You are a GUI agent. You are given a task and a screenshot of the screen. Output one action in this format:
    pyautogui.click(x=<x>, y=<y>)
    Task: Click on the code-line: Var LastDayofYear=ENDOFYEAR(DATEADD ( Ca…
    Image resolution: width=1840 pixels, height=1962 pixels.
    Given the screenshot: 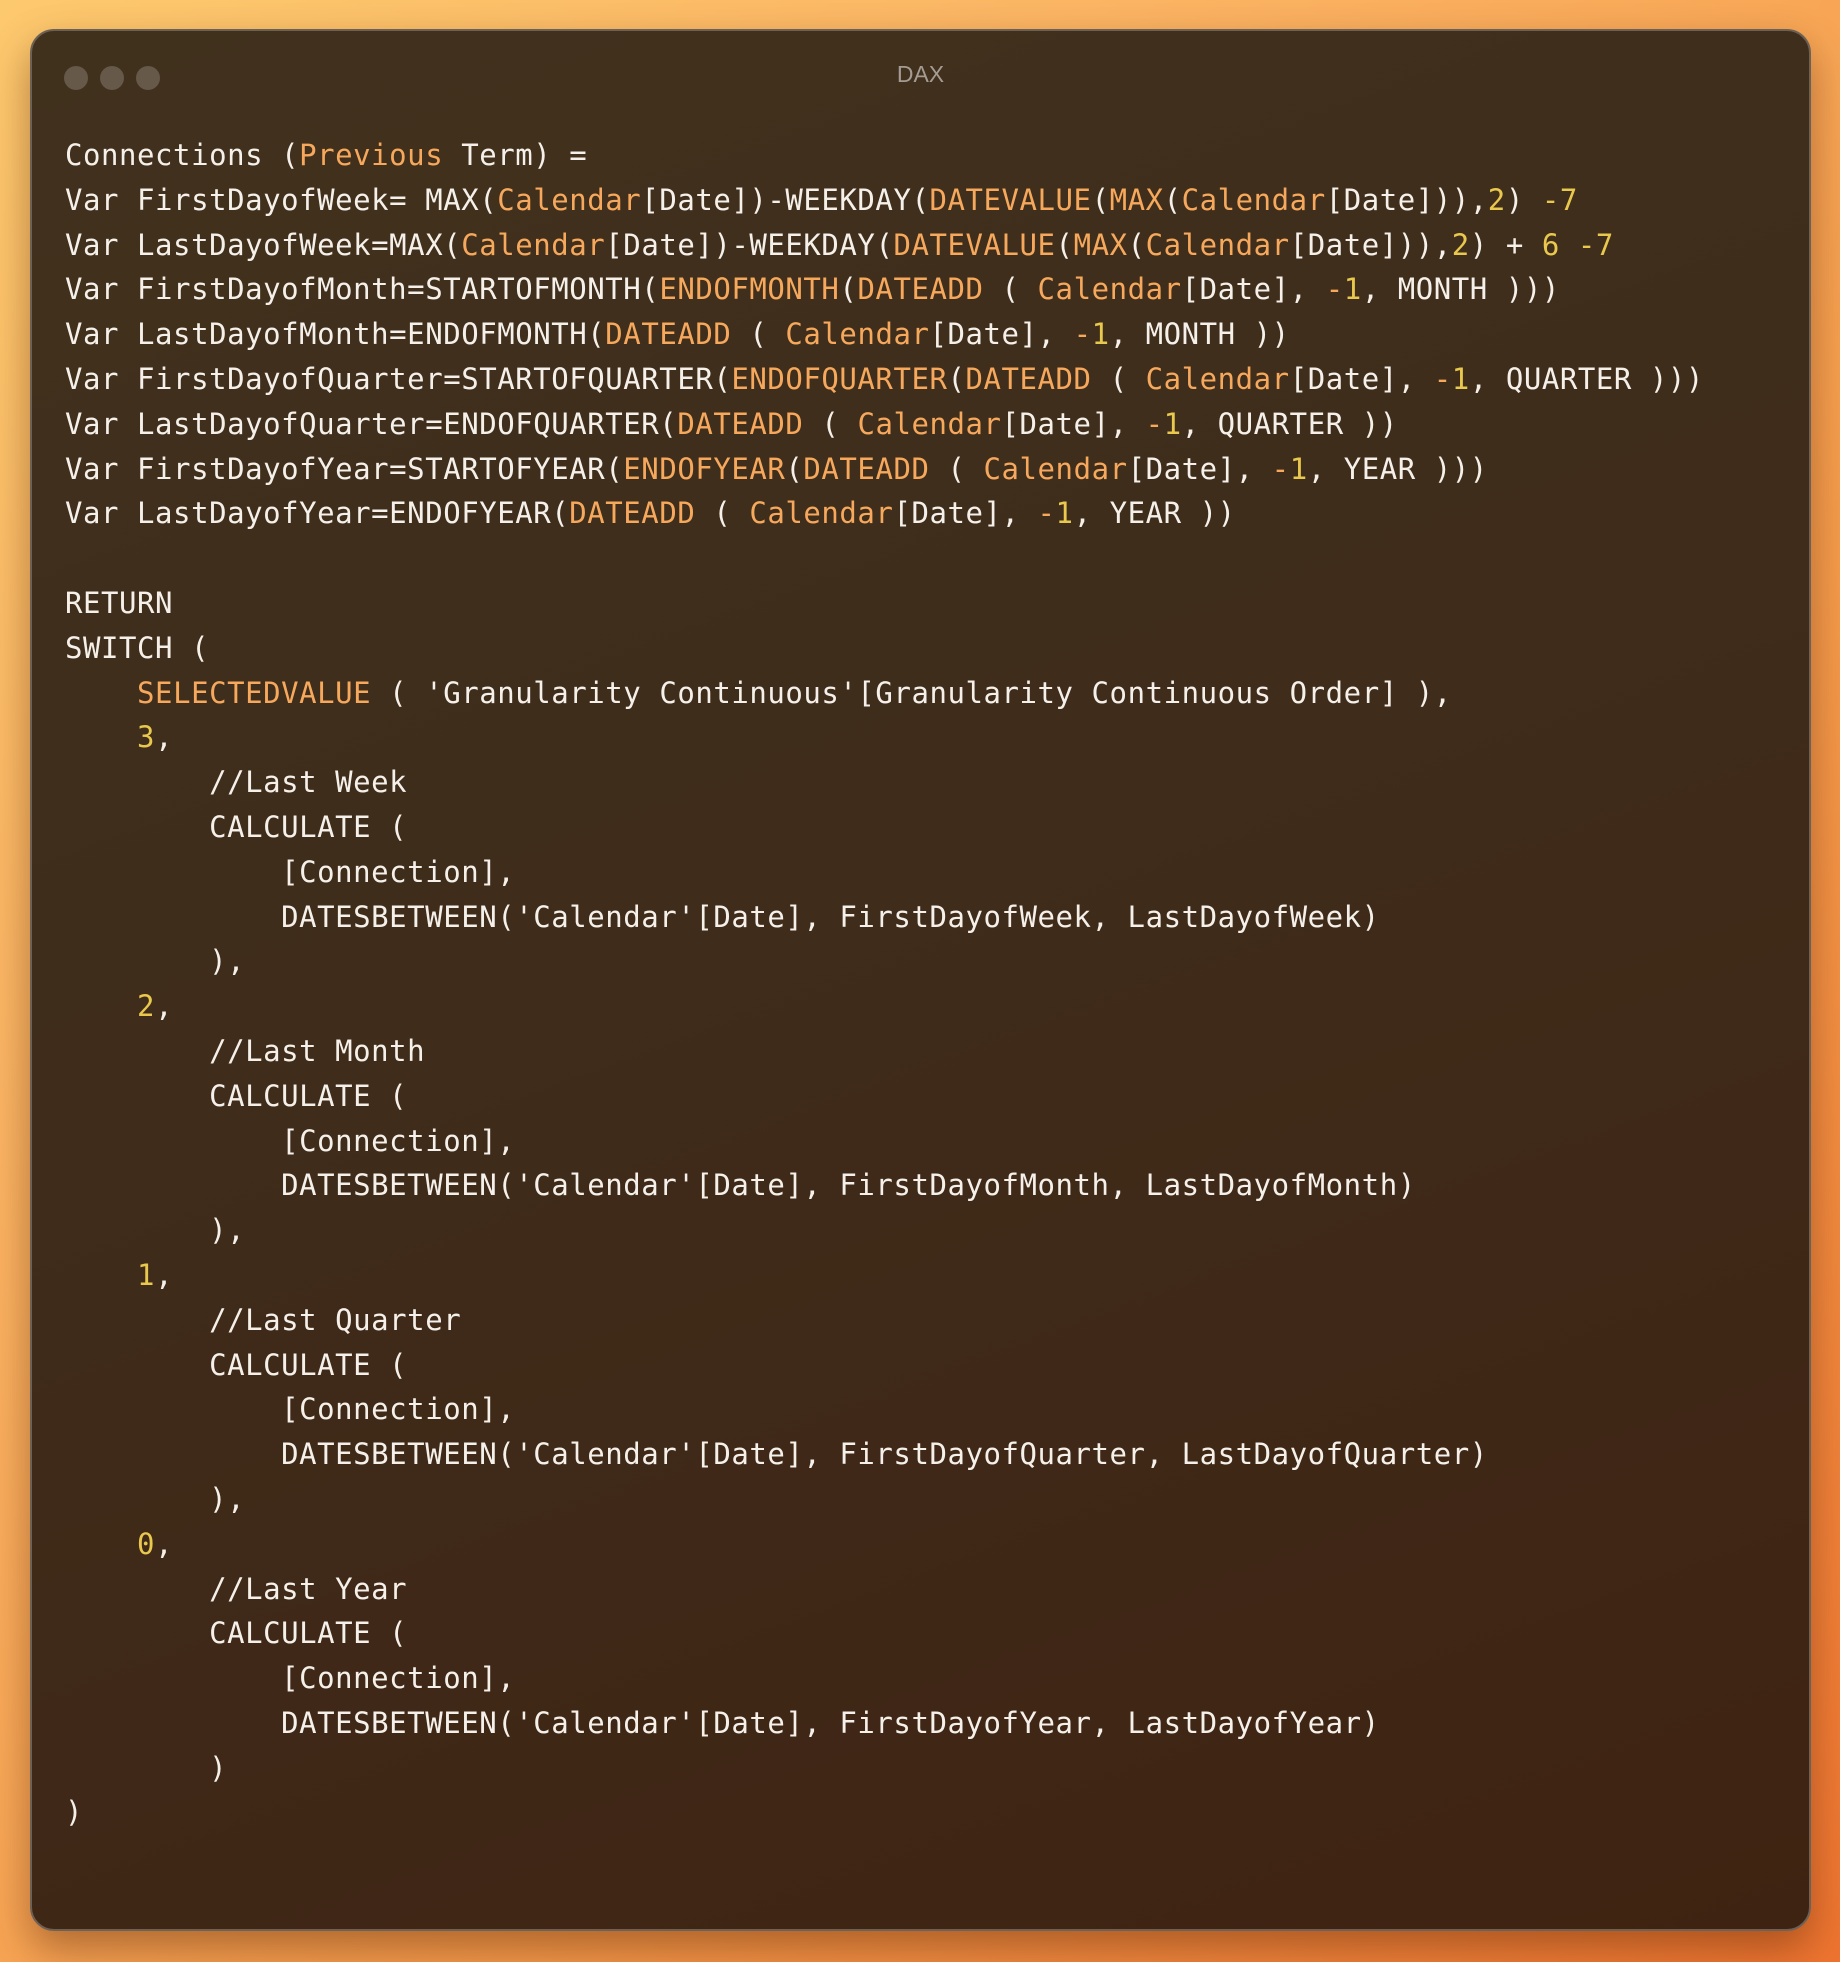 What is the action you would take?
    pyautogui.click(x=884, y=513)
    